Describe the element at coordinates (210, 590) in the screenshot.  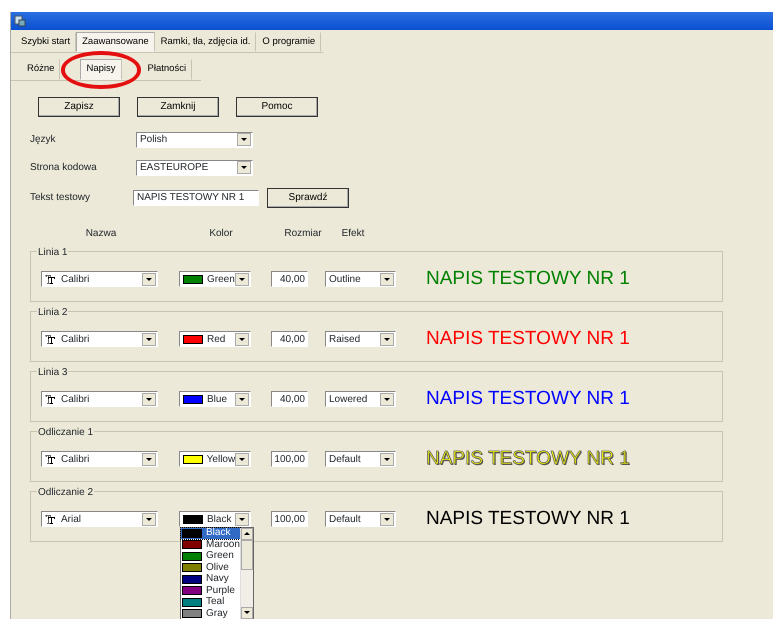
I see `color-option: Purple` at that location.